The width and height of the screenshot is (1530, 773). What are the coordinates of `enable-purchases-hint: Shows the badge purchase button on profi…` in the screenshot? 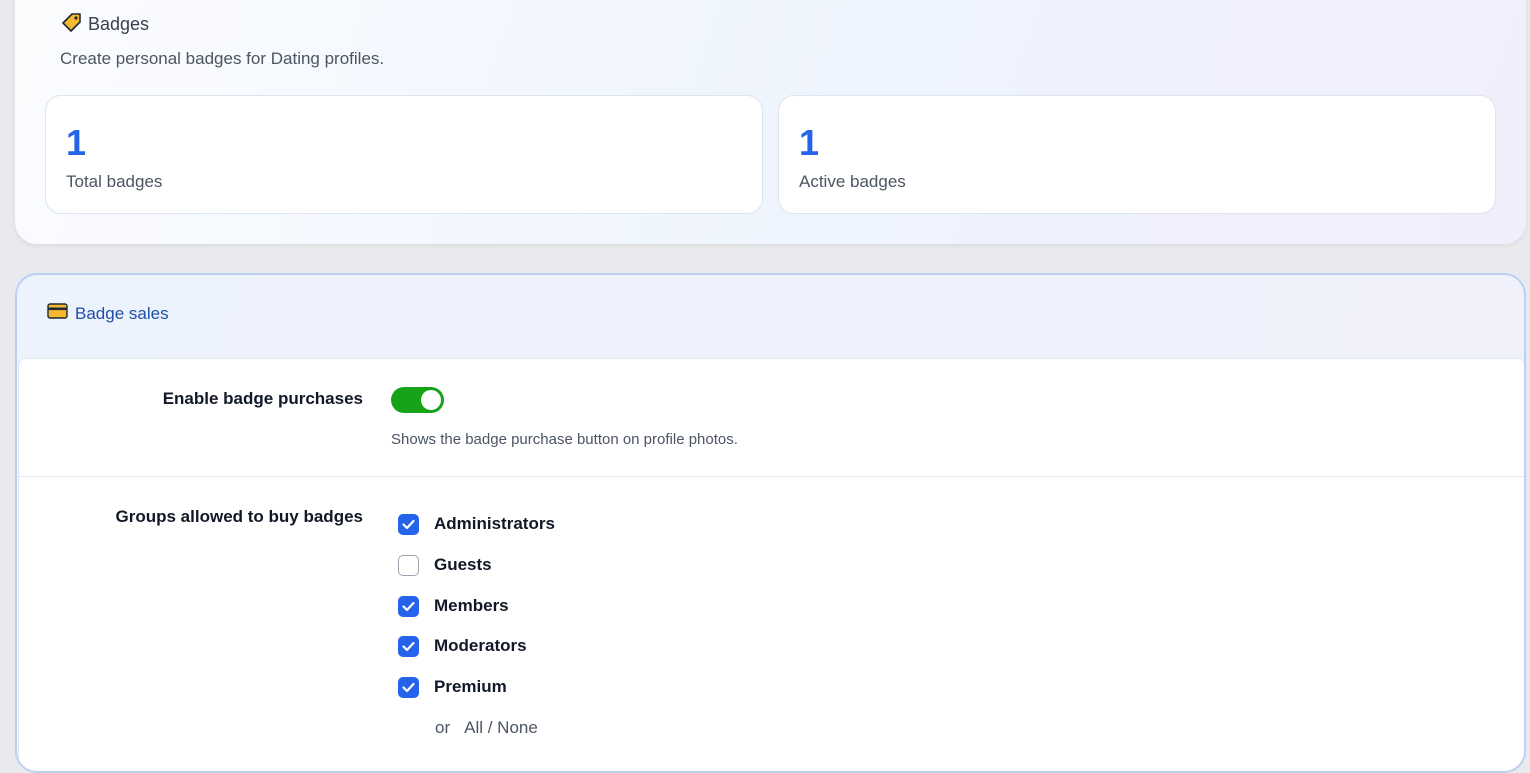 It's located at (564, 439).